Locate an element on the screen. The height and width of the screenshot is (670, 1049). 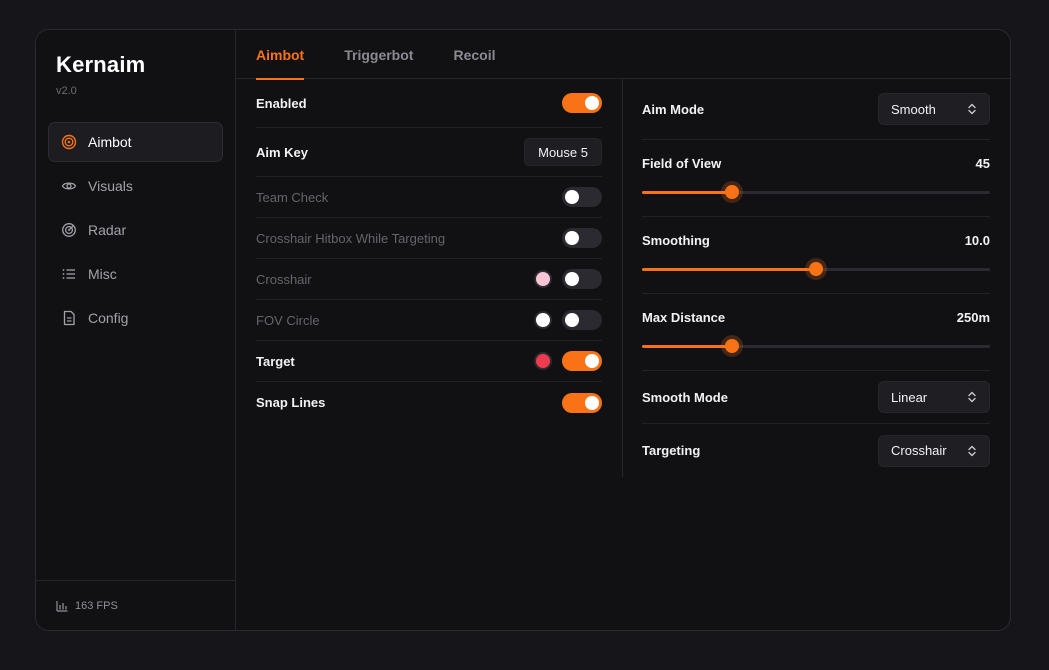
setting-value: 250m is located at coordinates (973, 317).